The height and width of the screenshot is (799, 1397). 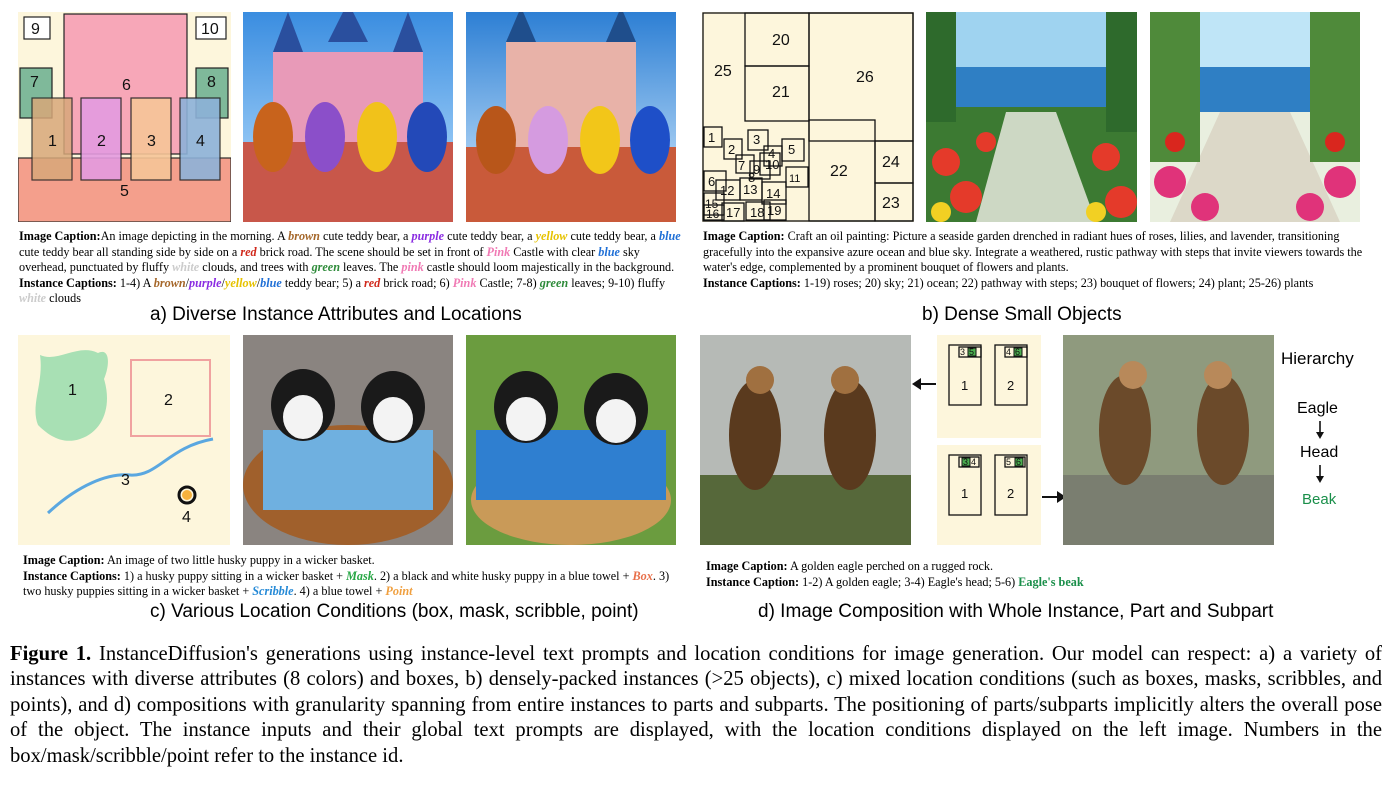 What do you see at coordinates (723, 71) in the screenshot?
I see `b-label-25: 25` at bounding box center [723, 71].